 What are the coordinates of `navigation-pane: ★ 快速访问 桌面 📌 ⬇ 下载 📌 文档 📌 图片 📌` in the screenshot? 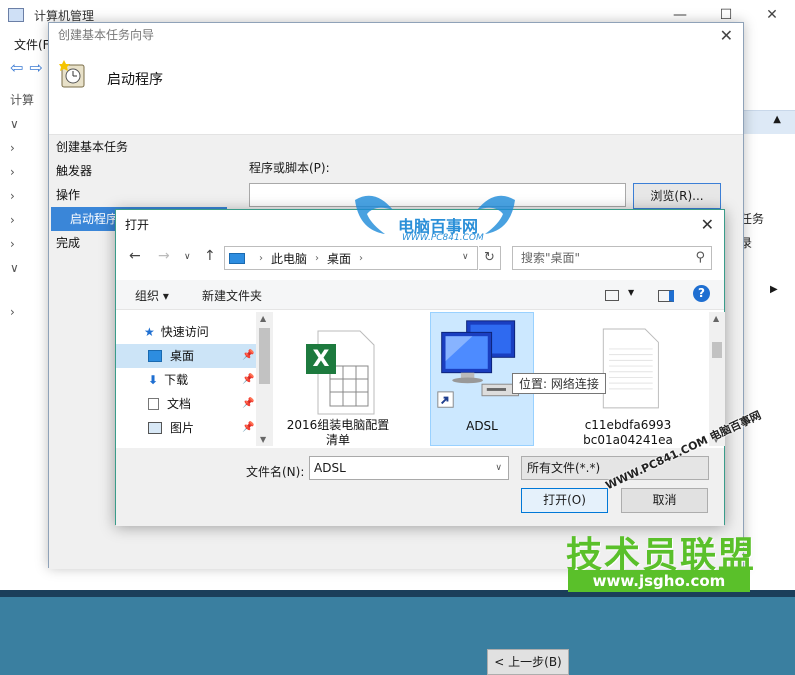 It's located at (194, 379).